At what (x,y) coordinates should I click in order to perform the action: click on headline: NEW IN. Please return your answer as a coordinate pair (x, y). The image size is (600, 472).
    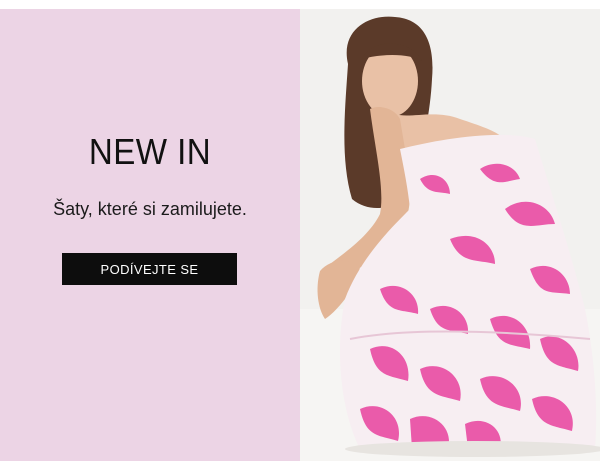
    Looking at the image, I should click on (150, 151).